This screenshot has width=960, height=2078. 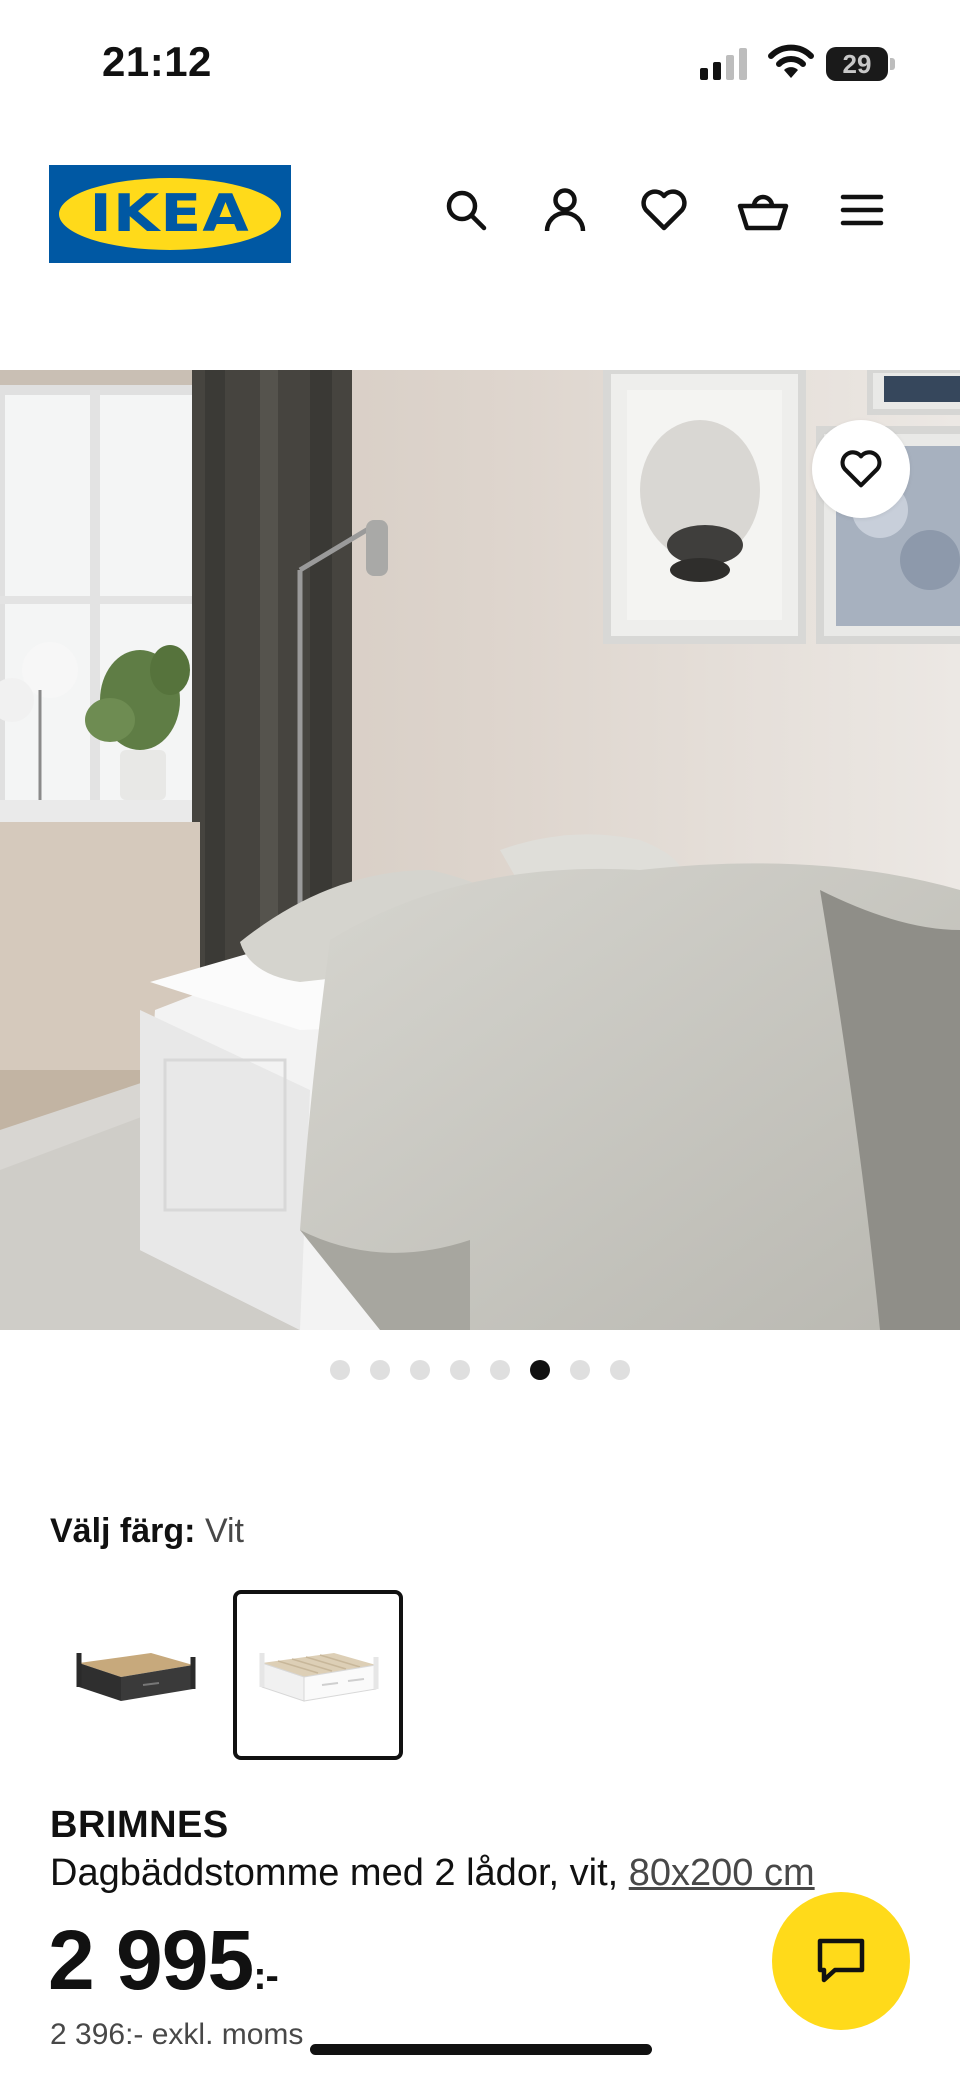 I want to click on product-size-link: 80x200 cm, so click(x=722, y=1873).